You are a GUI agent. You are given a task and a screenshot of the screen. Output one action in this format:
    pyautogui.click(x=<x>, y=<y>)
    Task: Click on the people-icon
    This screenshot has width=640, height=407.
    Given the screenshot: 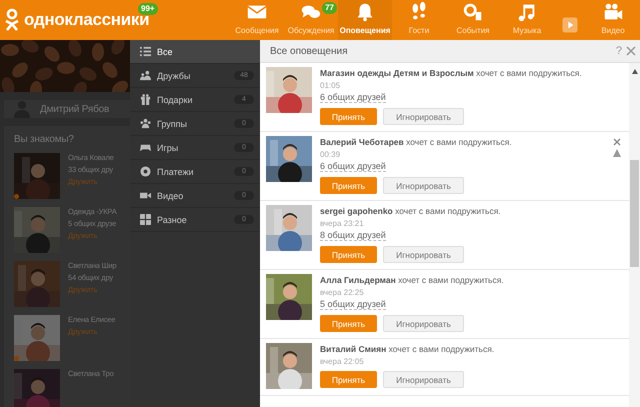 What is the action you would take?
    pyautogui.click(x=145, y=75)
    